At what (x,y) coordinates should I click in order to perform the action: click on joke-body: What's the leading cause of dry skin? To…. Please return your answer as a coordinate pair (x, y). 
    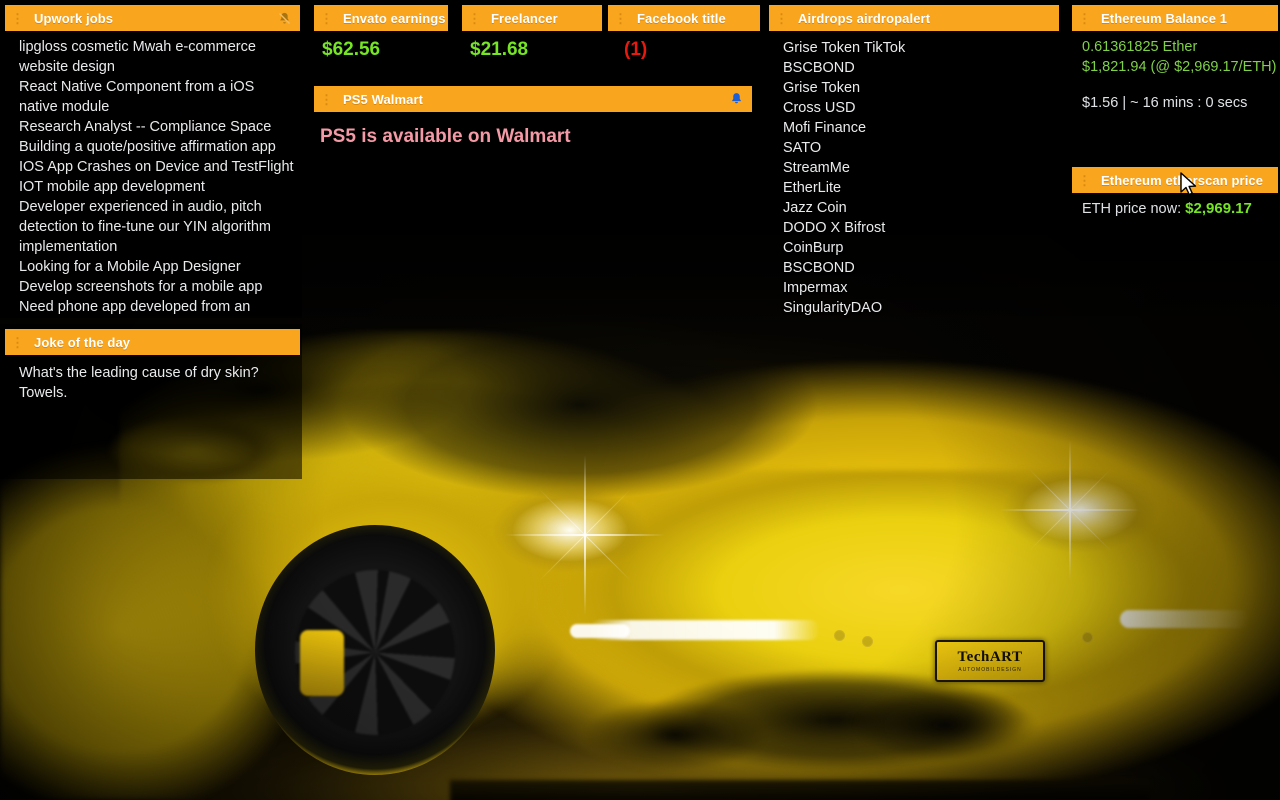
    Looking at the image, I should click on (152, 379).